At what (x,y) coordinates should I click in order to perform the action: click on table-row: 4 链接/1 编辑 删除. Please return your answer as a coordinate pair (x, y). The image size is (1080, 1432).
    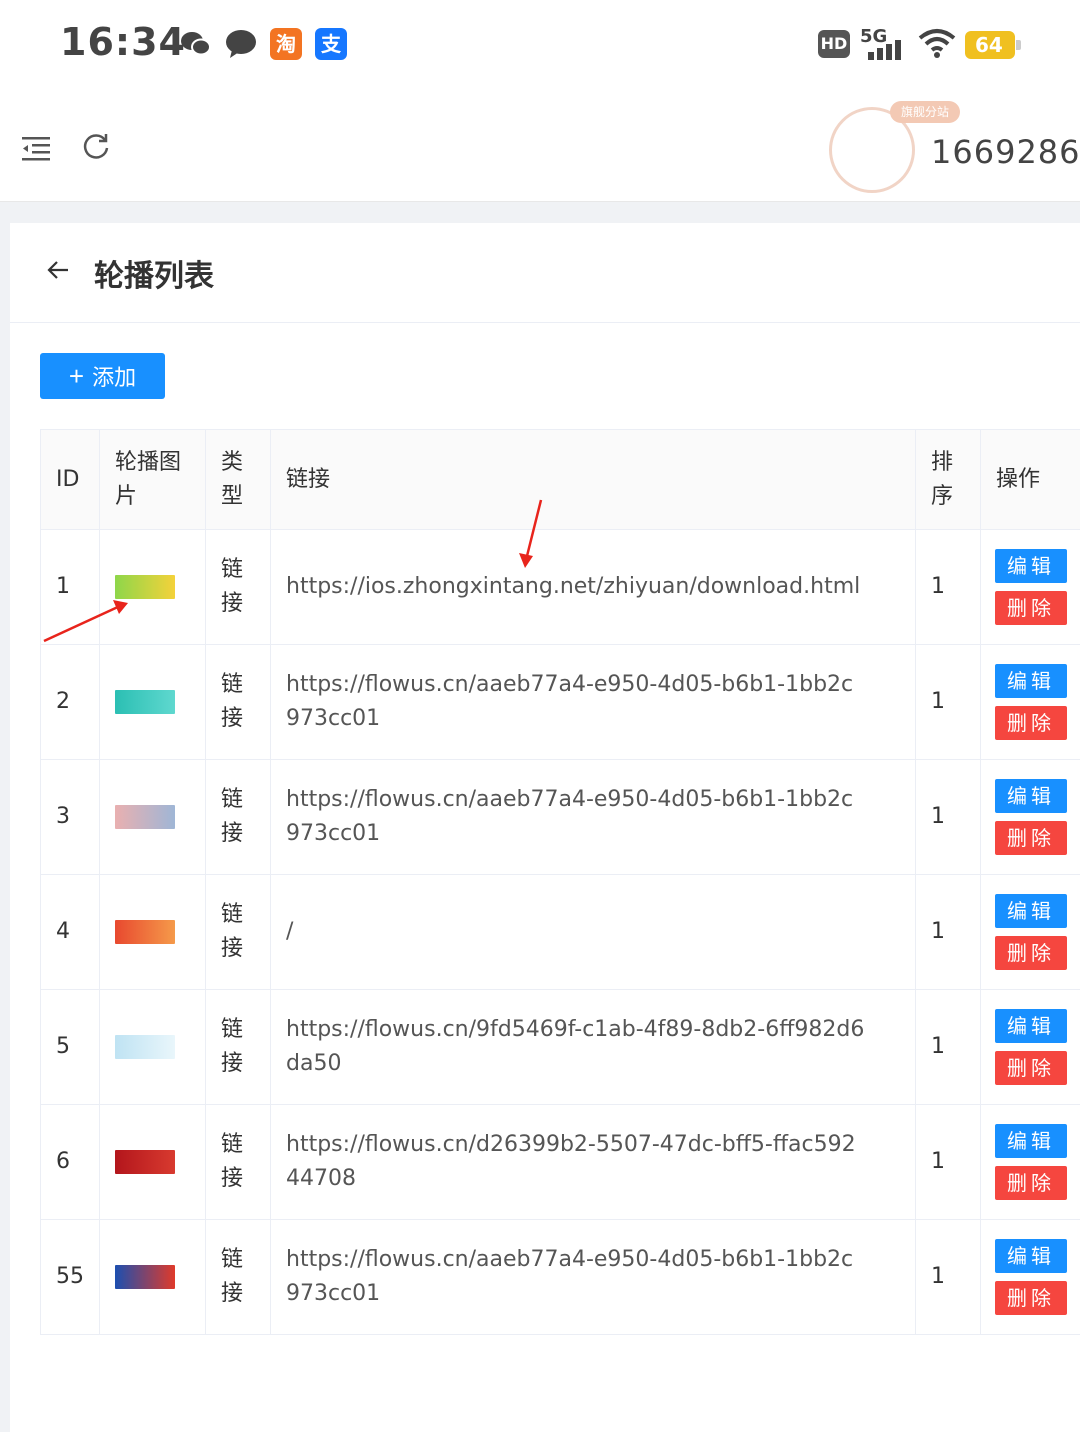
    Looking at the image, I should click on (560, 932).